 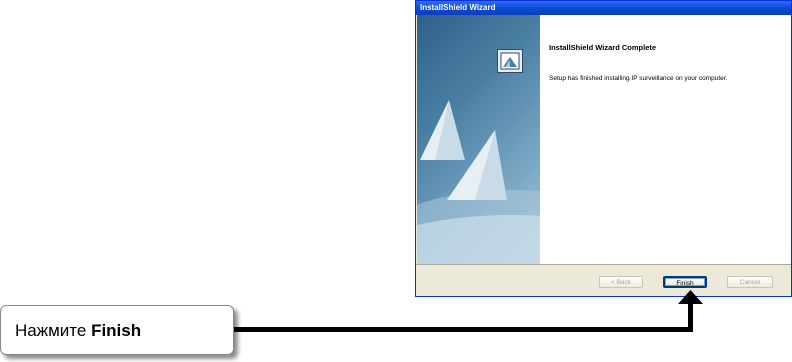 I want to click on connector-vertical, so click(x=690, y=316).